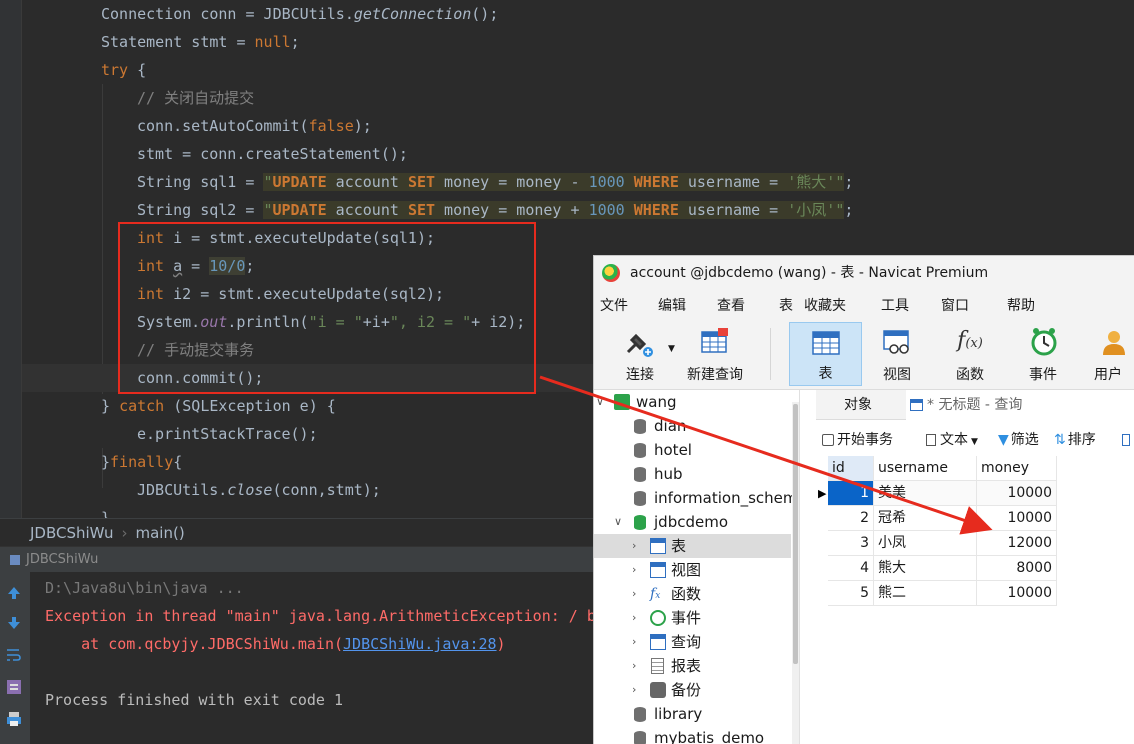  I want to click on menu-tools: 工具, so click(895, 305).